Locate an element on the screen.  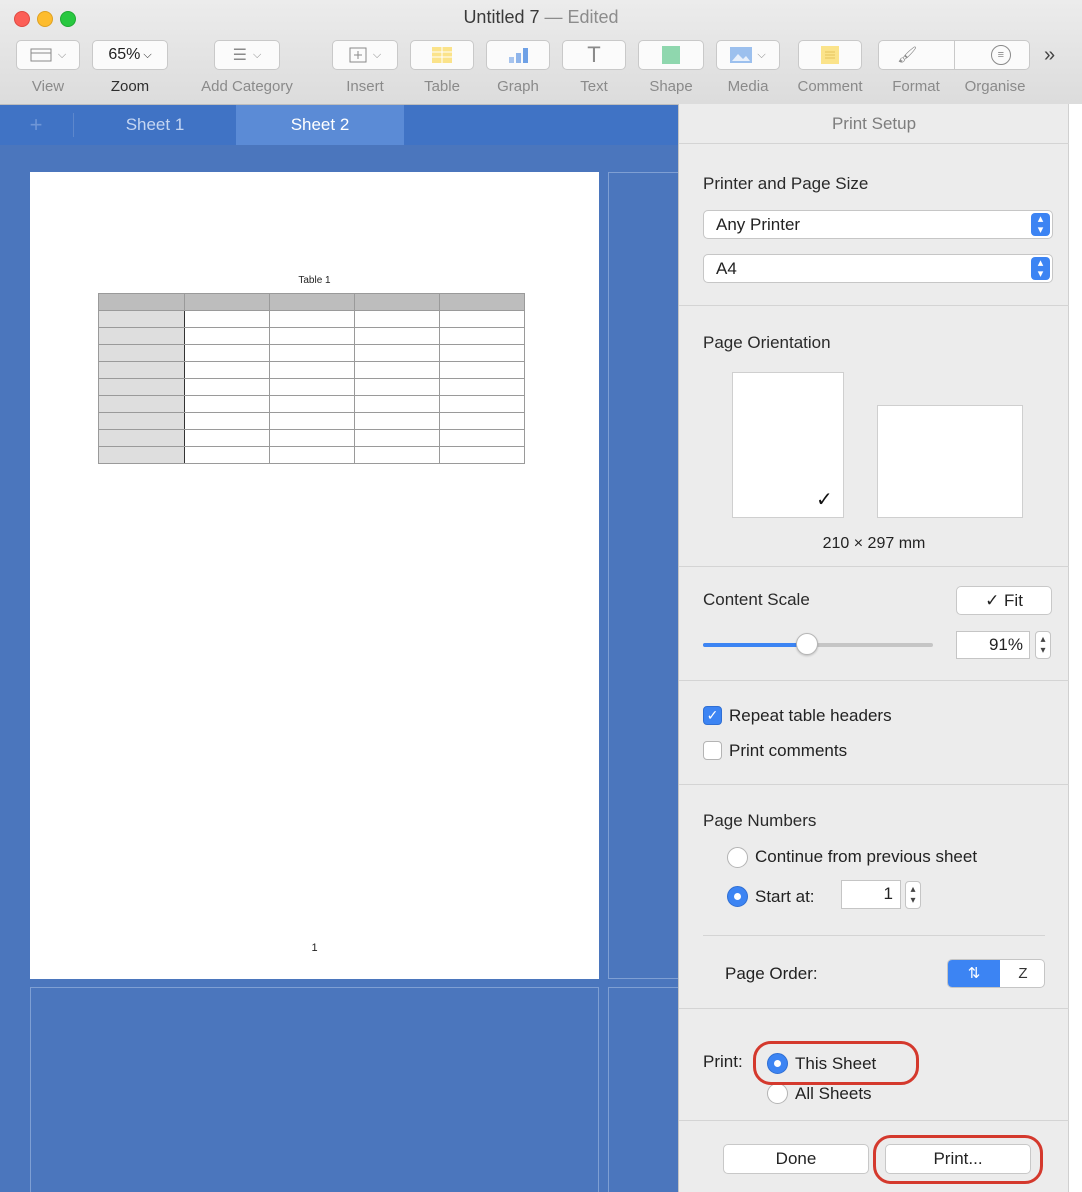
fit-button: ✓ Fit is located at coordinates (1004, 600).